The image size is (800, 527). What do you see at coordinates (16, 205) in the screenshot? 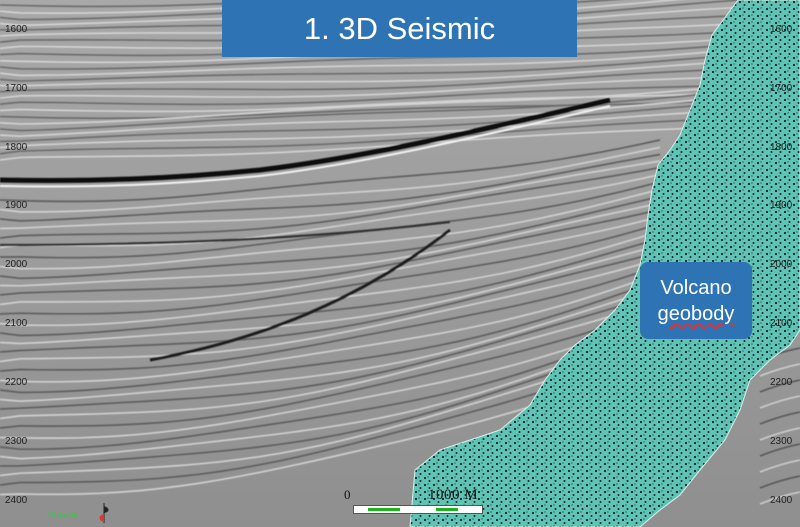
I see `depth-tick-left: 1900` at bounding box center [16, 205].